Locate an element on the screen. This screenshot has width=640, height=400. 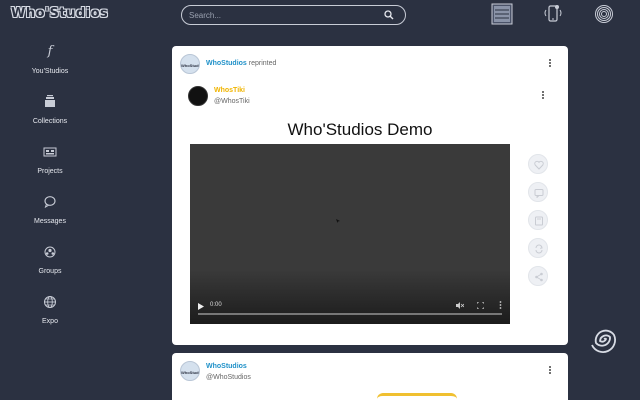
sidebar-item-label: Groups is located at coordinates (50, 271).